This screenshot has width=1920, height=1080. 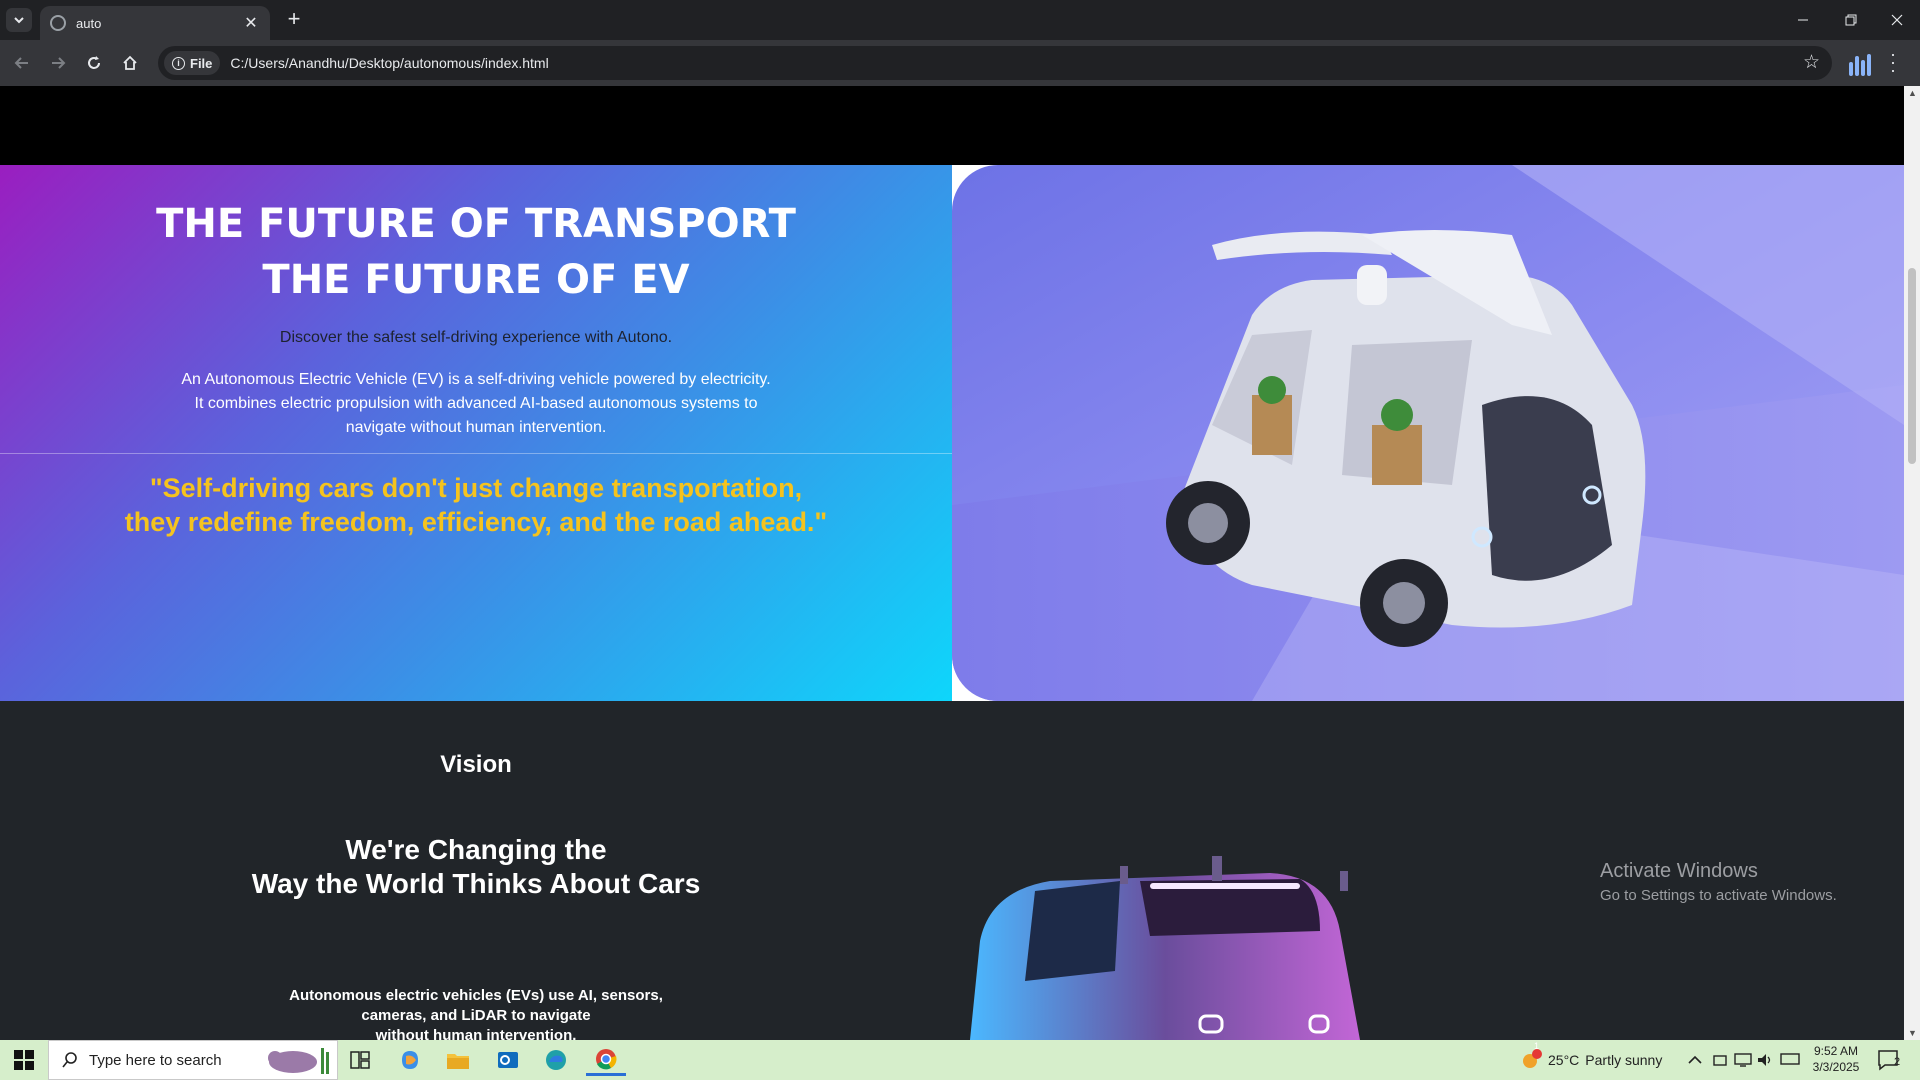 I want to click on navbar-area, so click(x=952, y=125).